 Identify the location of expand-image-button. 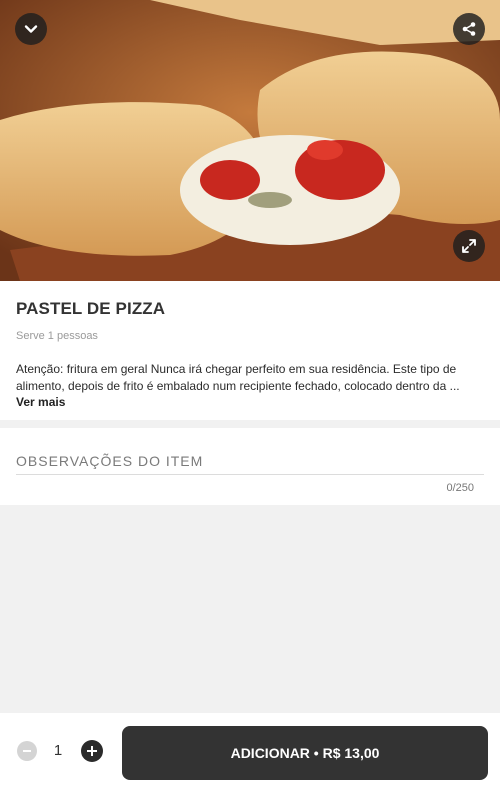
(469, 246).